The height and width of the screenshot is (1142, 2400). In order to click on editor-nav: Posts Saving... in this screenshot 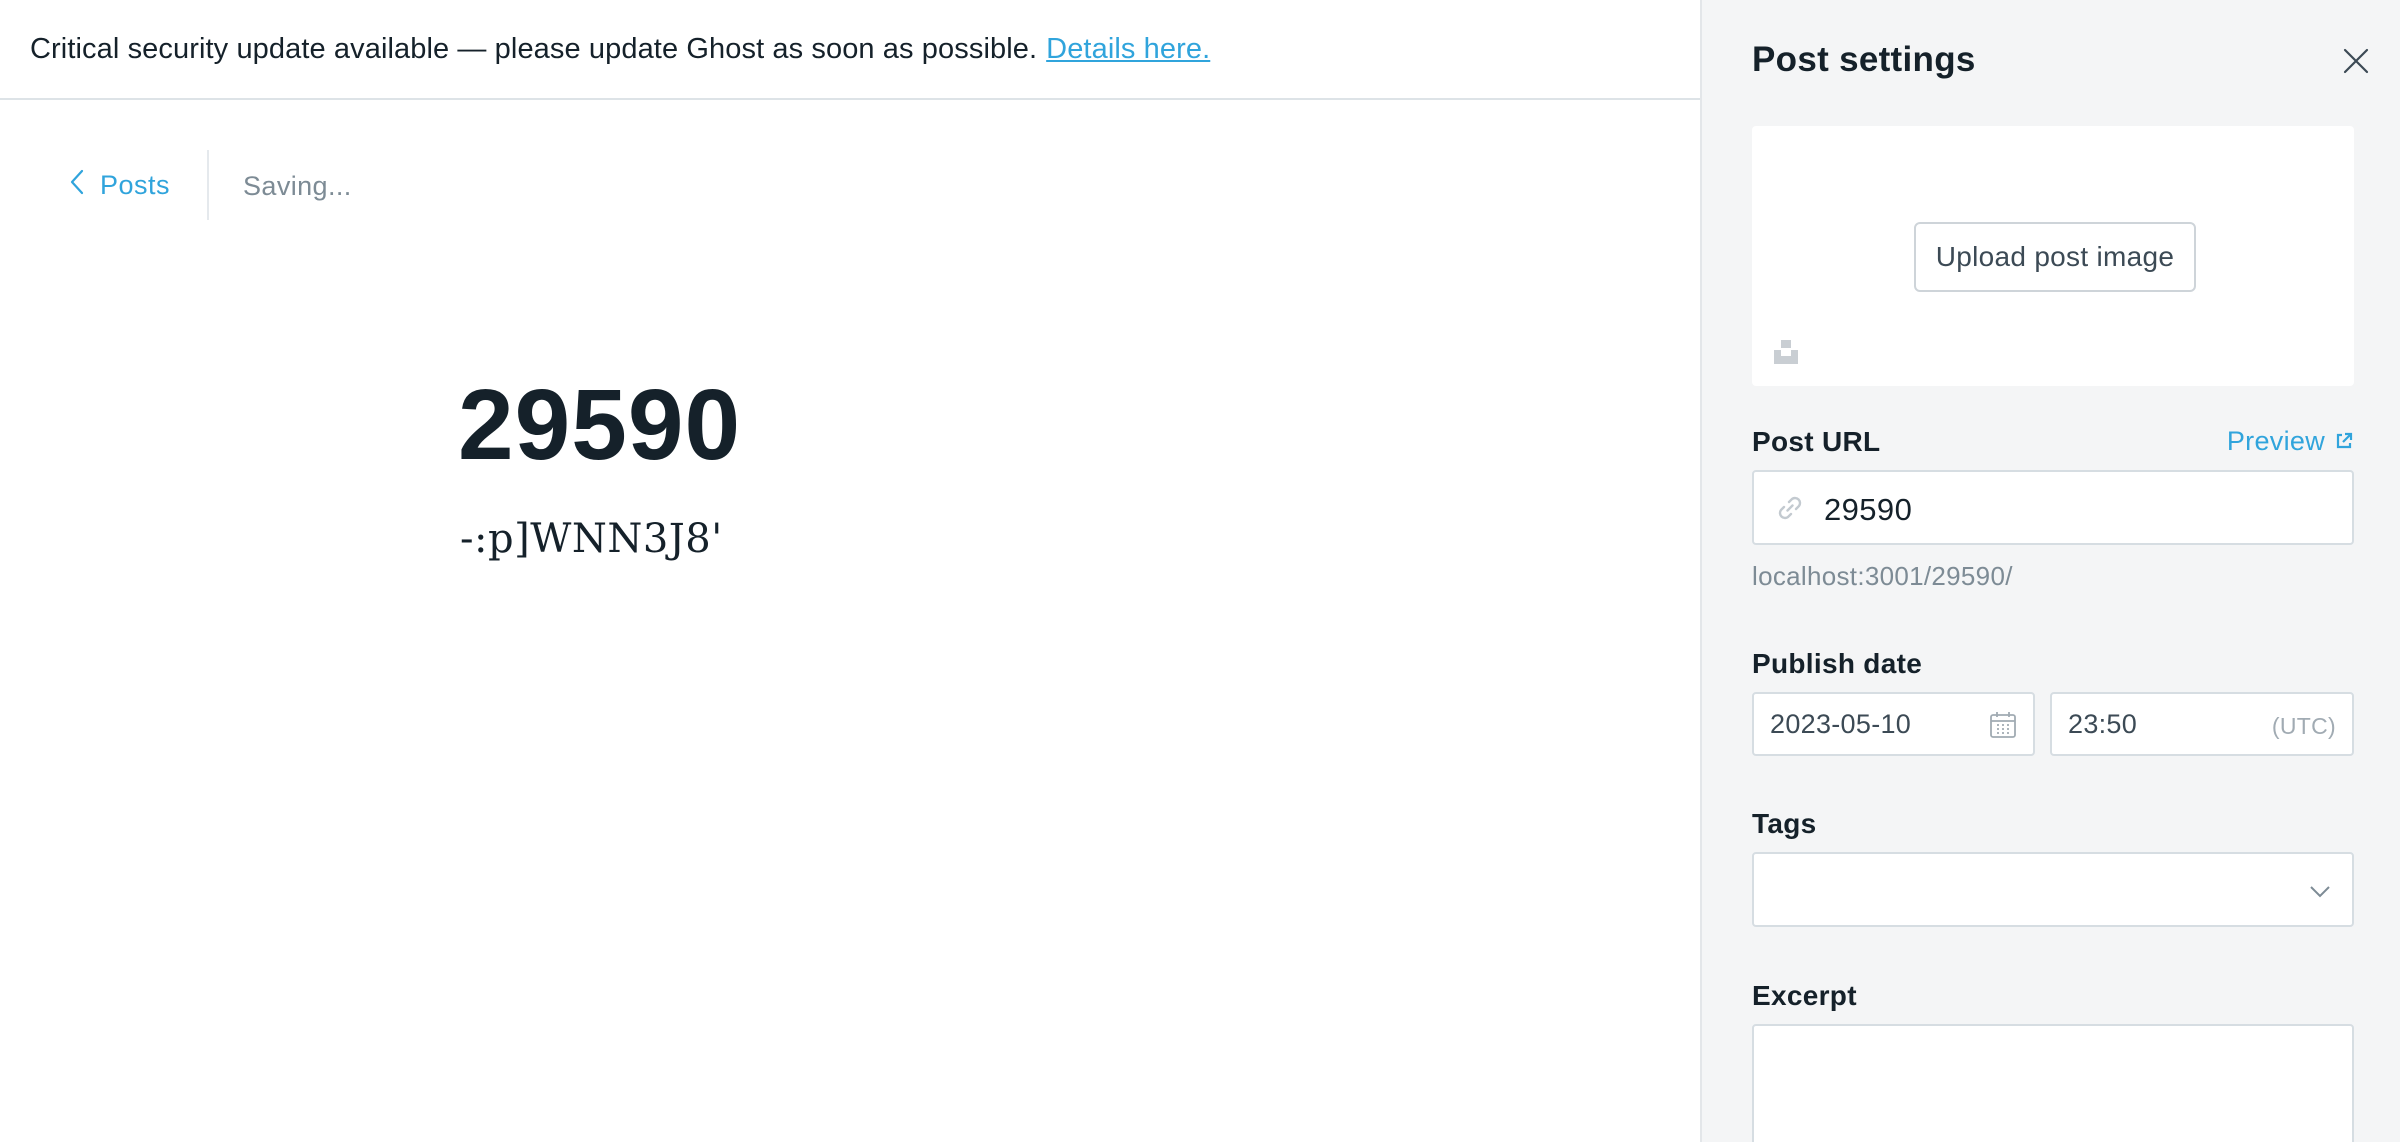, I will do `click(850, 165)`.